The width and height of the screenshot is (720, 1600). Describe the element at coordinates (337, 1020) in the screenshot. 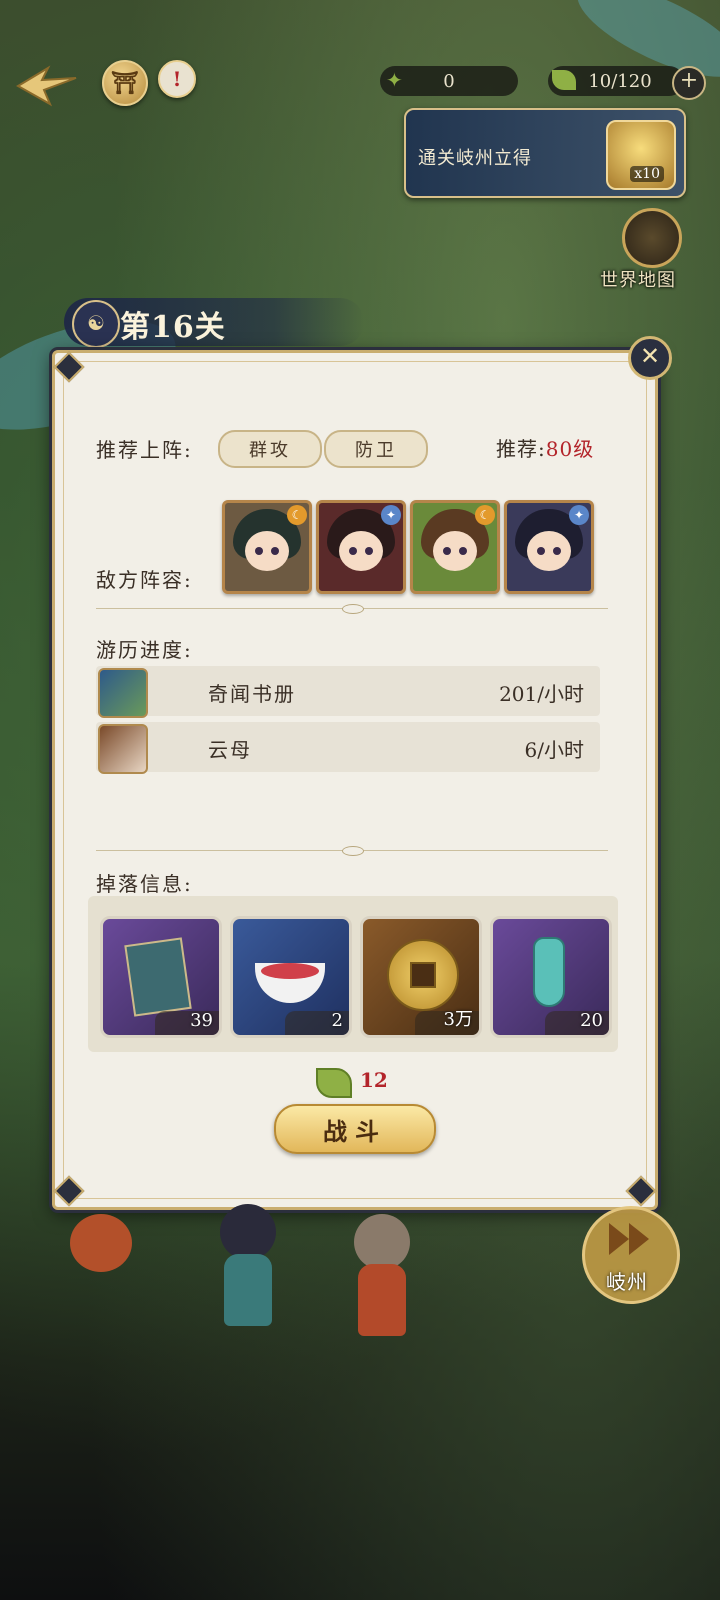

I see `drop-count: 2` at that location.